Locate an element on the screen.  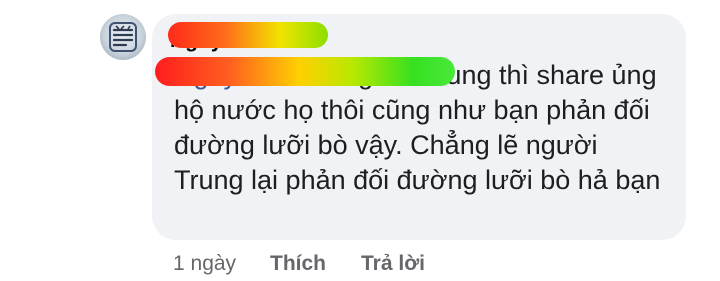
avatar is located at coordinates (123, 37).